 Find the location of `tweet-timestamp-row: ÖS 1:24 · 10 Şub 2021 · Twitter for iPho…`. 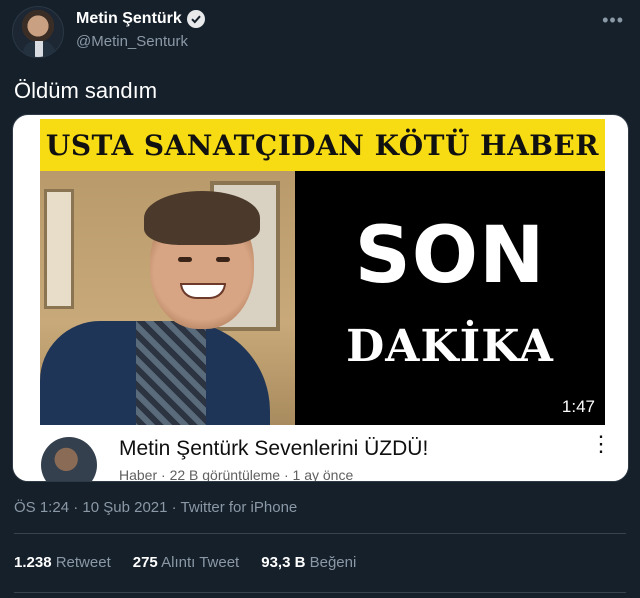

tweet-timestamp-row: ÖS 1:24 · 10 Şub 2021 · Twitter for iPho… is located at coordinates (155, 507).